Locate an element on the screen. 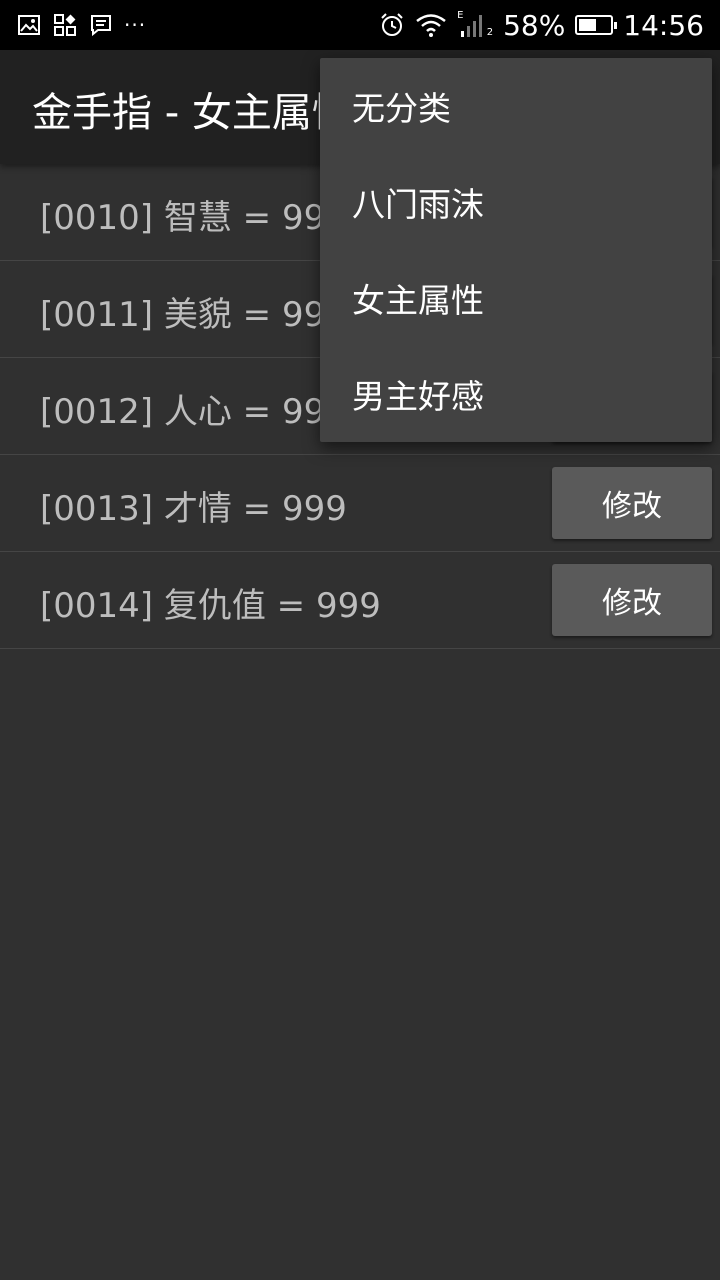 The image size is (720, 1280). alarm-icon is located at coordinates (392, 25).